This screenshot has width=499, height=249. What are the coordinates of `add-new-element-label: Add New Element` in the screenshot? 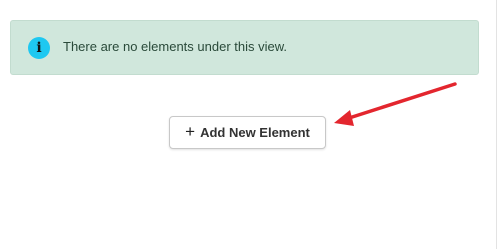 It's located at (255, 132).